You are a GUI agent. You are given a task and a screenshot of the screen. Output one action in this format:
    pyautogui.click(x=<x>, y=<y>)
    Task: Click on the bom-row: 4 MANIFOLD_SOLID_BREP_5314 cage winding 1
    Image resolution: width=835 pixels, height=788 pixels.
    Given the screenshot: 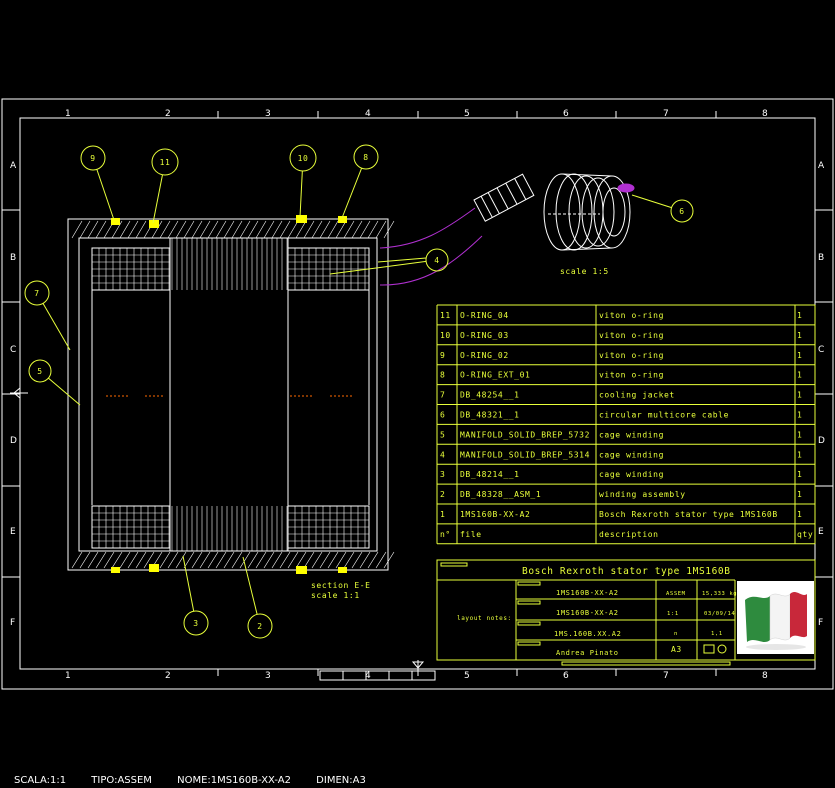 What is the action you would take?
    pyautogui.click(x=621, y=454)
    